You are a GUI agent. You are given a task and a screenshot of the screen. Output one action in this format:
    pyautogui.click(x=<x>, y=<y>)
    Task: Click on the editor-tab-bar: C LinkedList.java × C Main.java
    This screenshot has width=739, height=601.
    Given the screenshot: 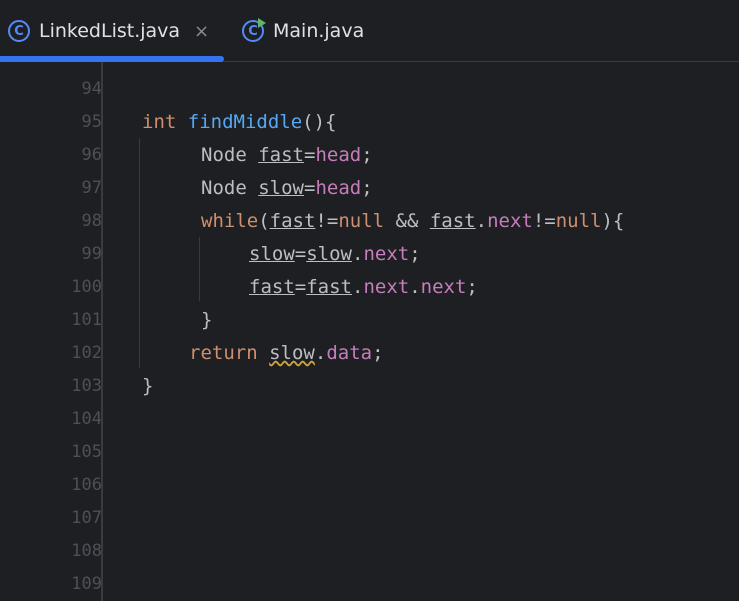 What is the action you would take?
    pyautogui.click(x=369, y=31)
    